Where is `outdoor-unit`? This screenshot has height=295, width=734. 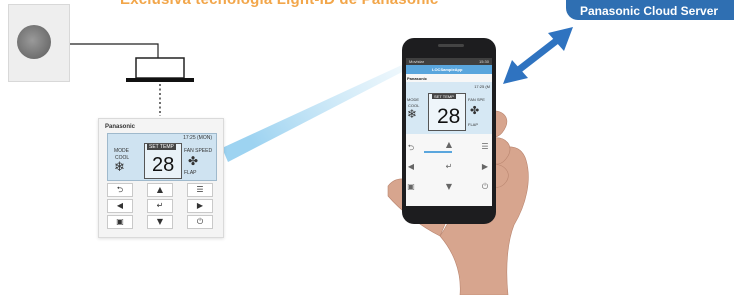 outdoor-unit is located at coordinates (39, 43).